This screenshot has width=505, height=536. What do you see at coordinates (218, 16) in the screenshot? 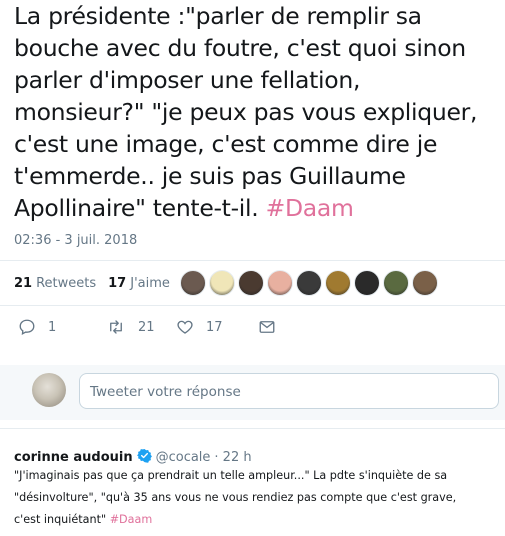
I see `tweet-text-line: La présidente :"parler de remplir sa` at bounding box center [218, 16].